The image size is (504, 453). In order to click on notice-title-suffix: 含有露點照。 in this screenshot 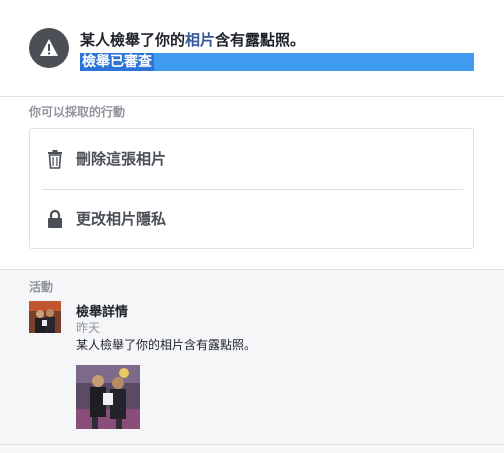, I will do `click(260, 40)`.